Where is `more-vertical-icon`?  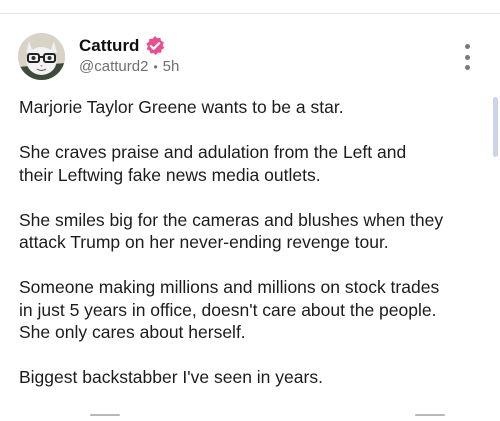
more-vertical-icon is located at coordinates (467, 46).